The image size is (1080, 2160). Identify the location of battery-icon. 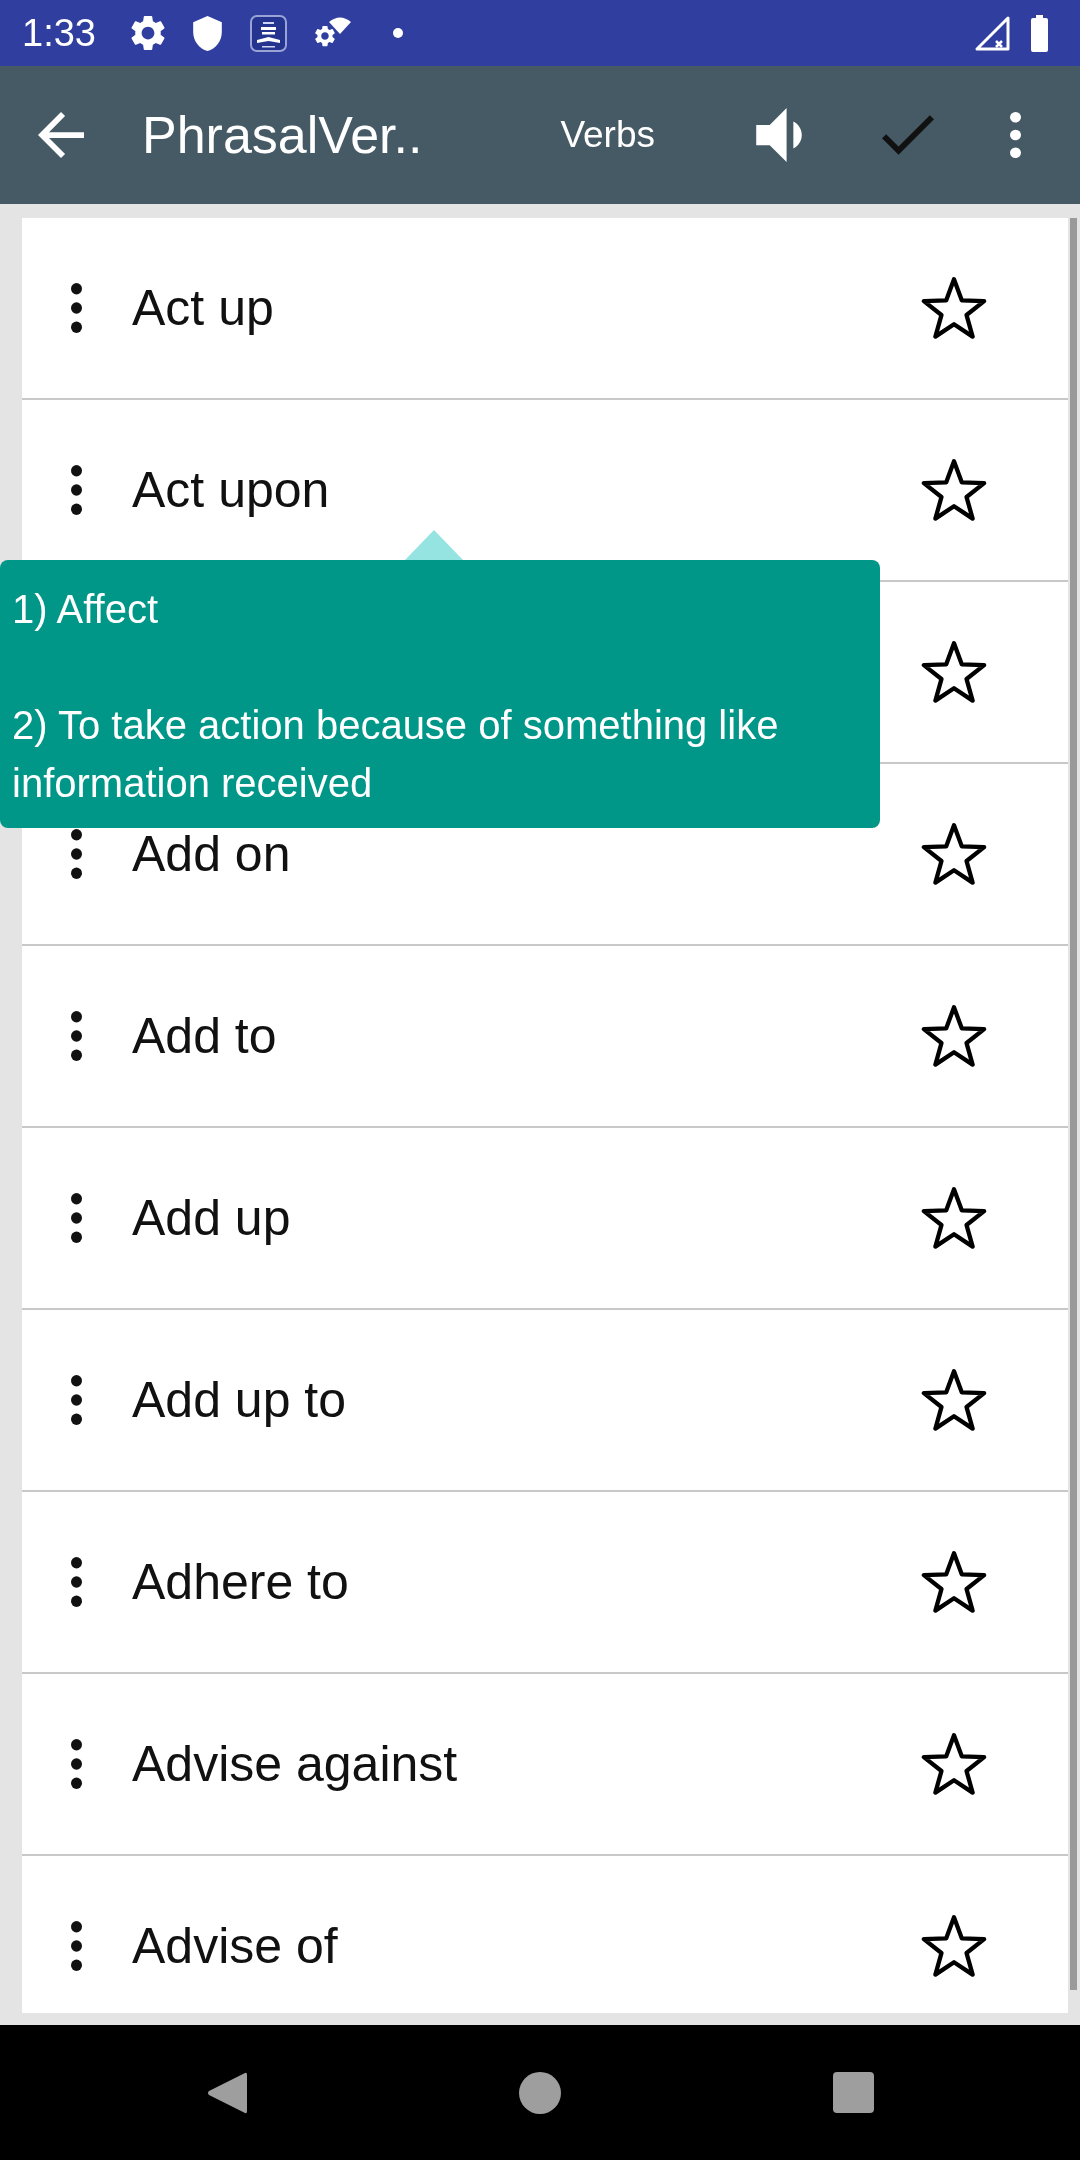
(1039, 33).